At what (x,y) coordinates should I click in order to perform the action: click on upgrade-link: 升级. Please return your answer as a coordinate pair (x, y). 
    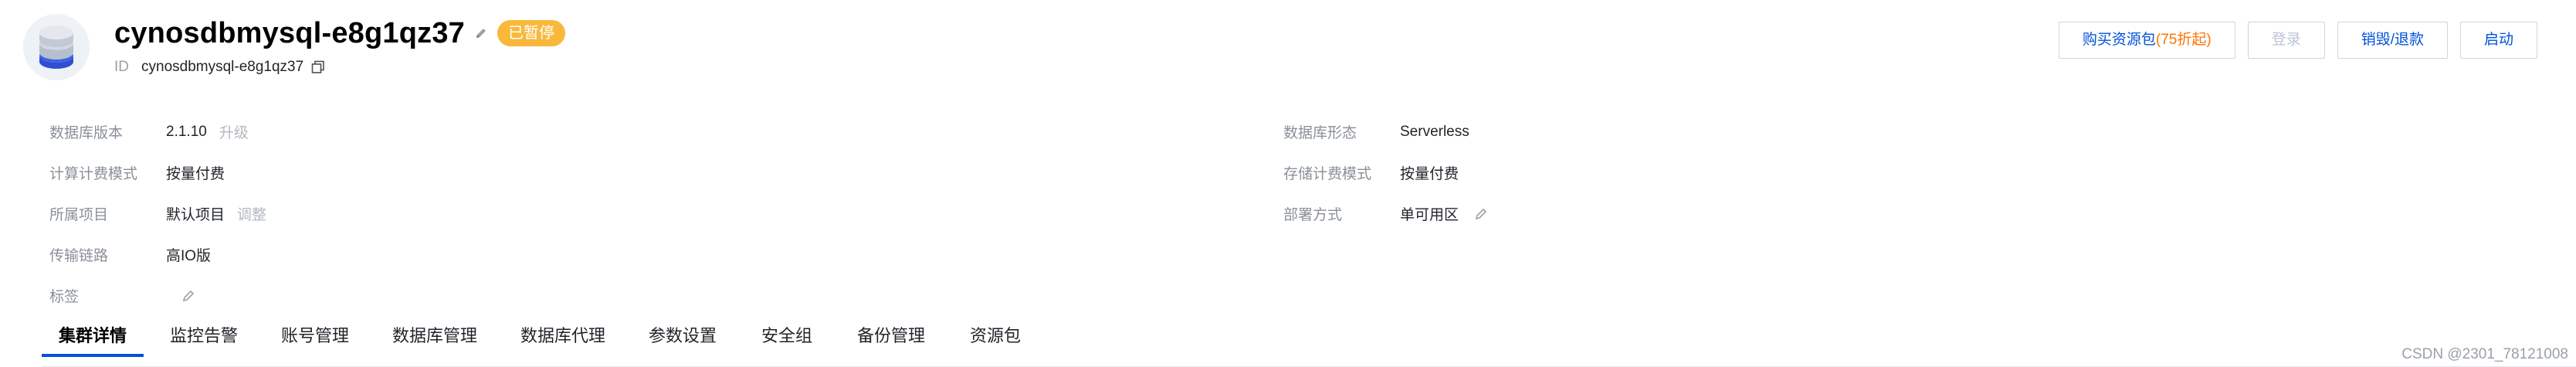
    Looking at the image, I should click on (234, 131).